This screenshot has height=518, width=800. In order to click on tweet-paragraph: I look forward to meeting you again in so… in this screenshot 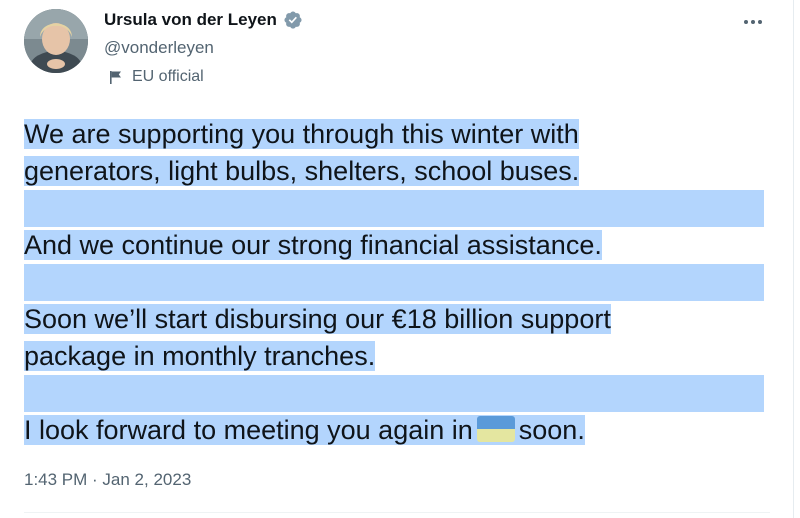, I will do `click(399, 430)`.